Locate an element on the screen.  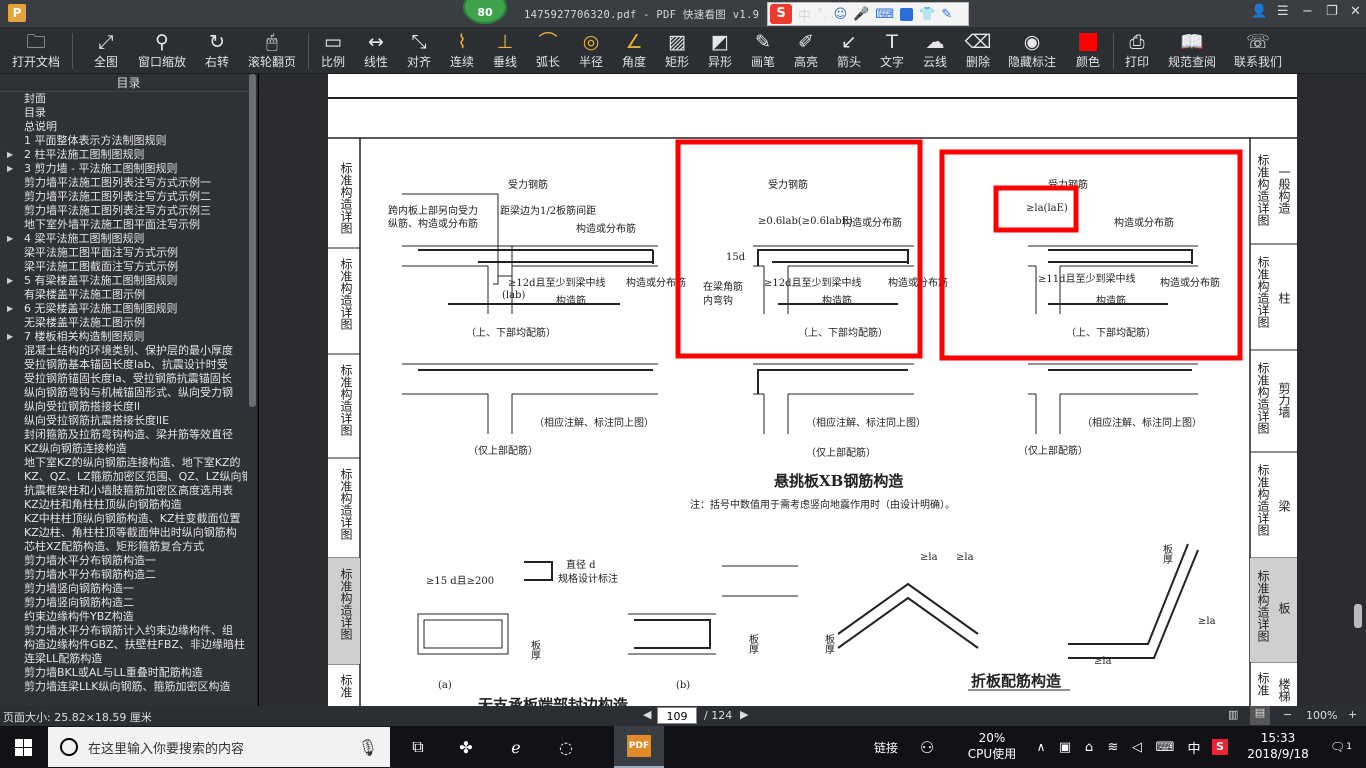
linear-measure-button: ↔ 线性 is located at coordinates (376, 51).